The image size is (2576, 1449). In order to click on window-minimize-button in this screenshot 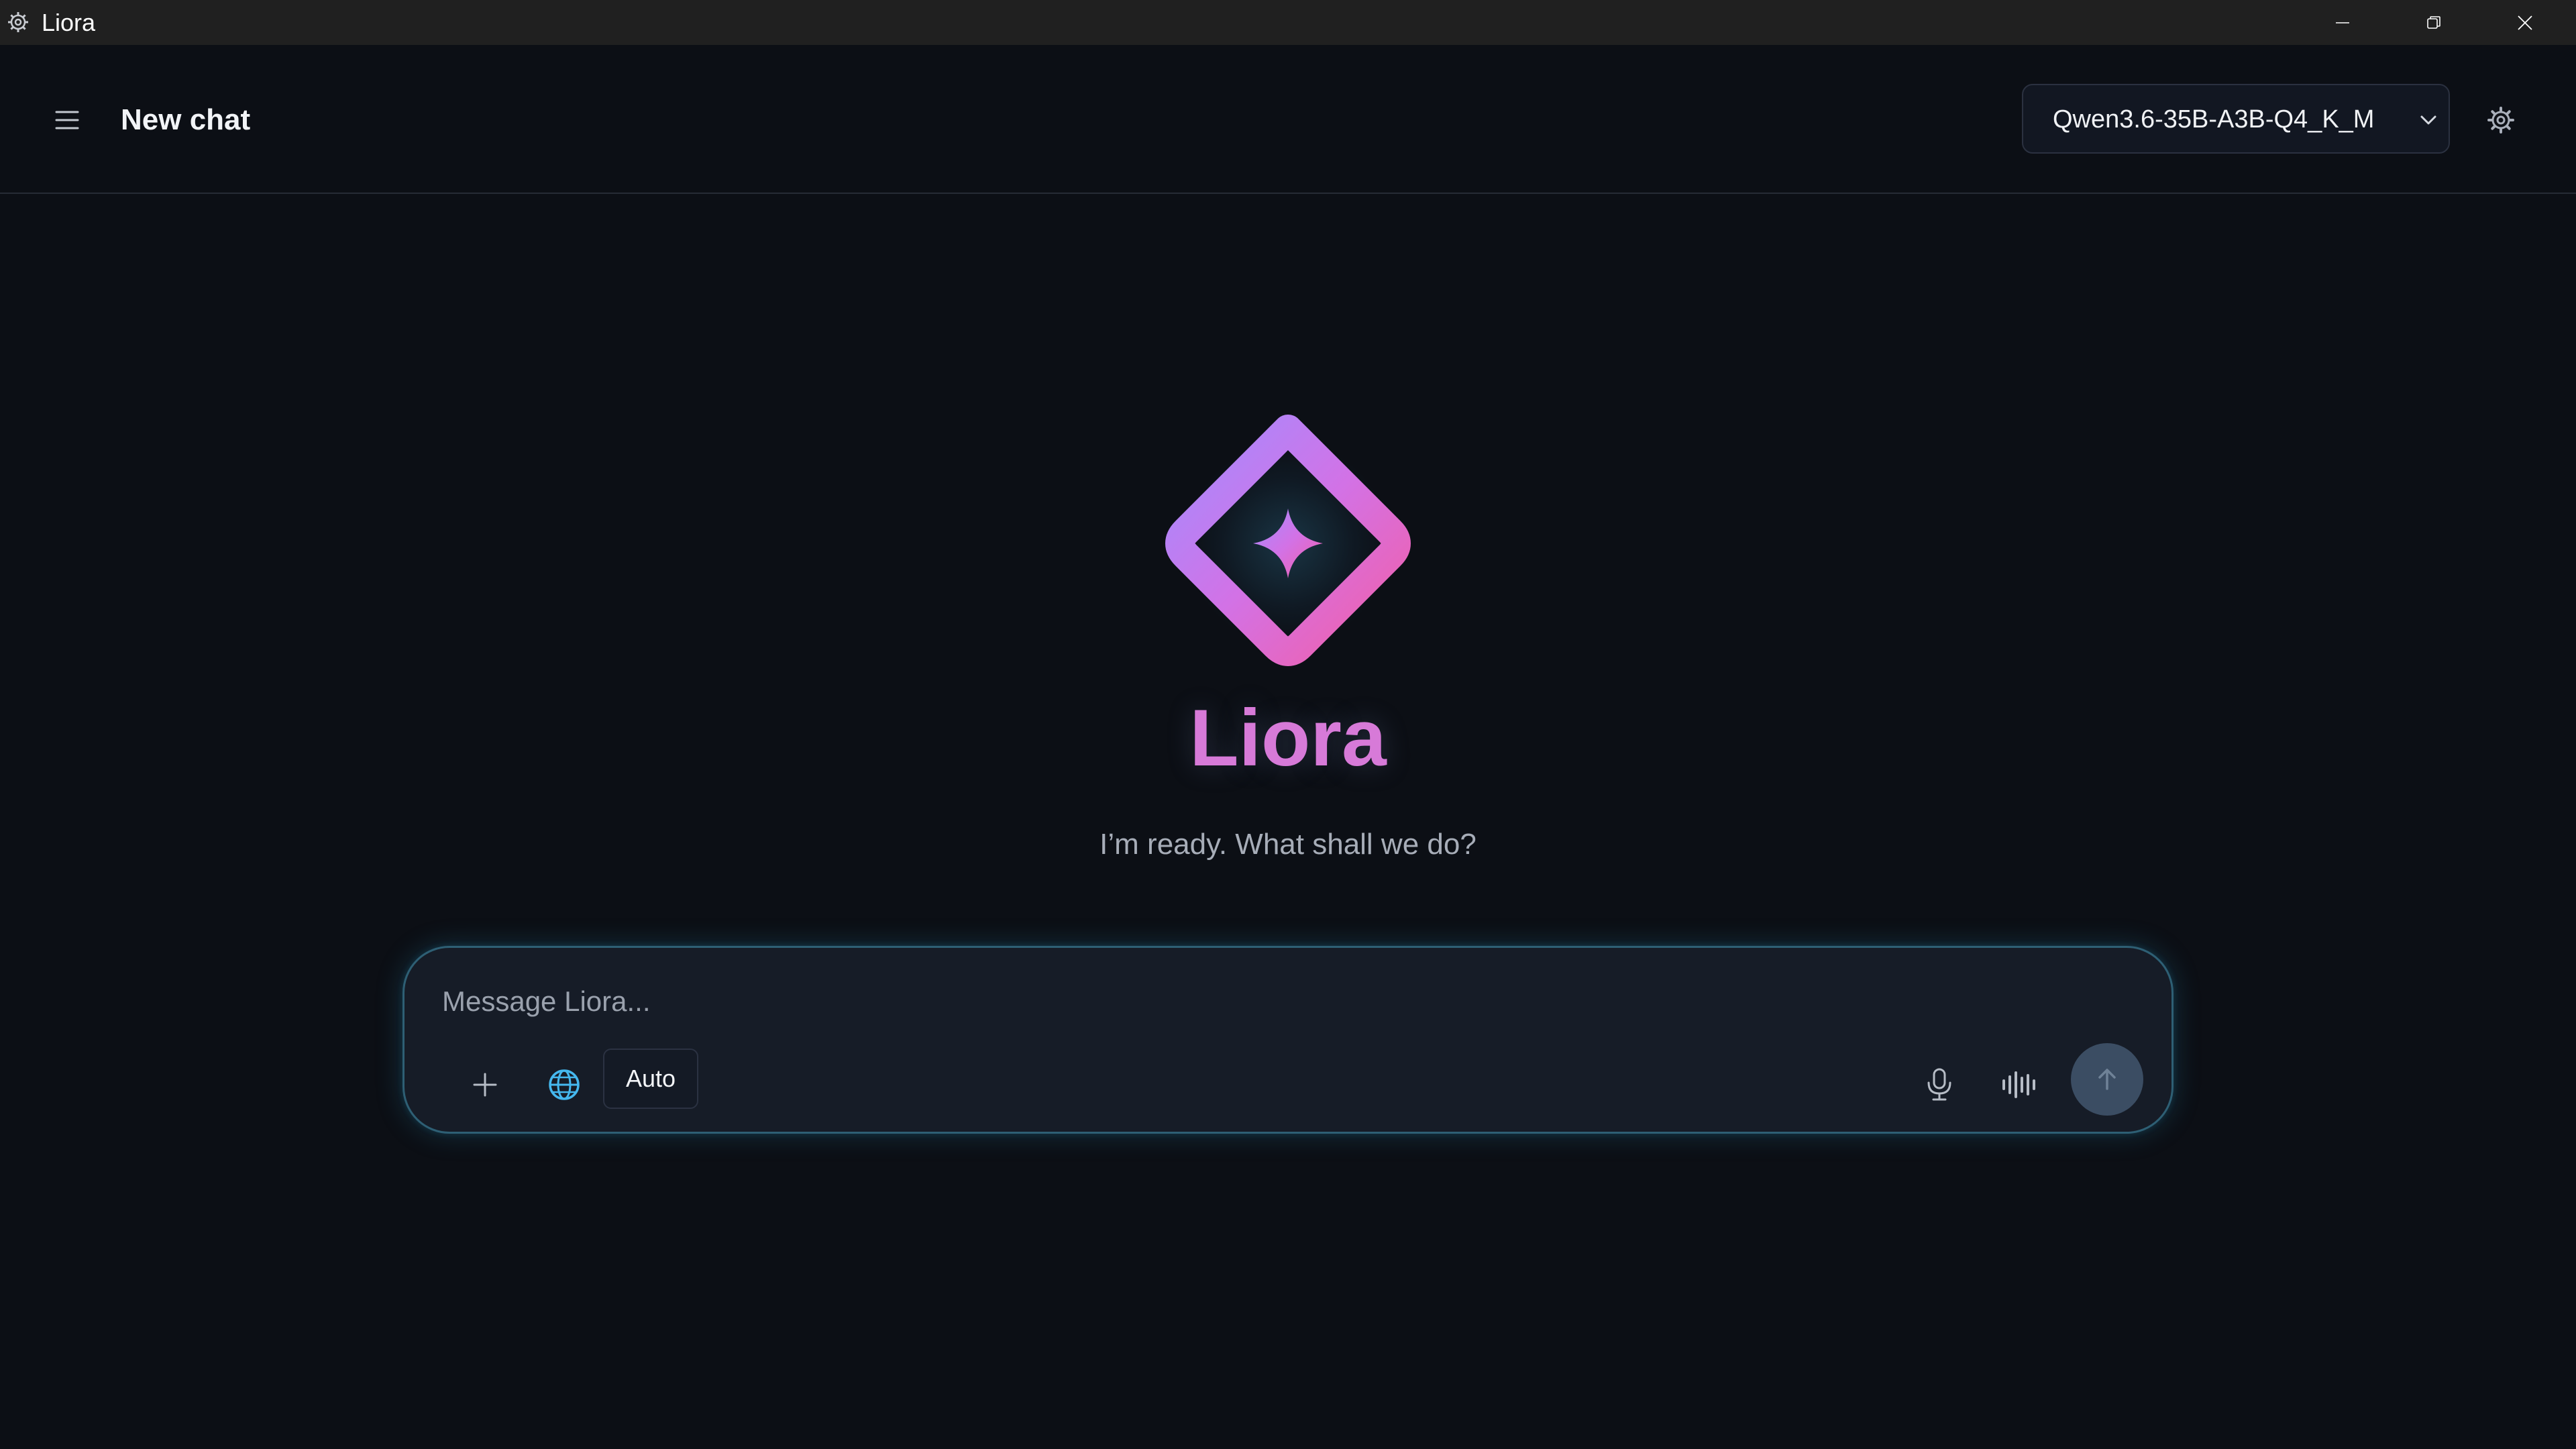, I will do `click(2342, 22)`.